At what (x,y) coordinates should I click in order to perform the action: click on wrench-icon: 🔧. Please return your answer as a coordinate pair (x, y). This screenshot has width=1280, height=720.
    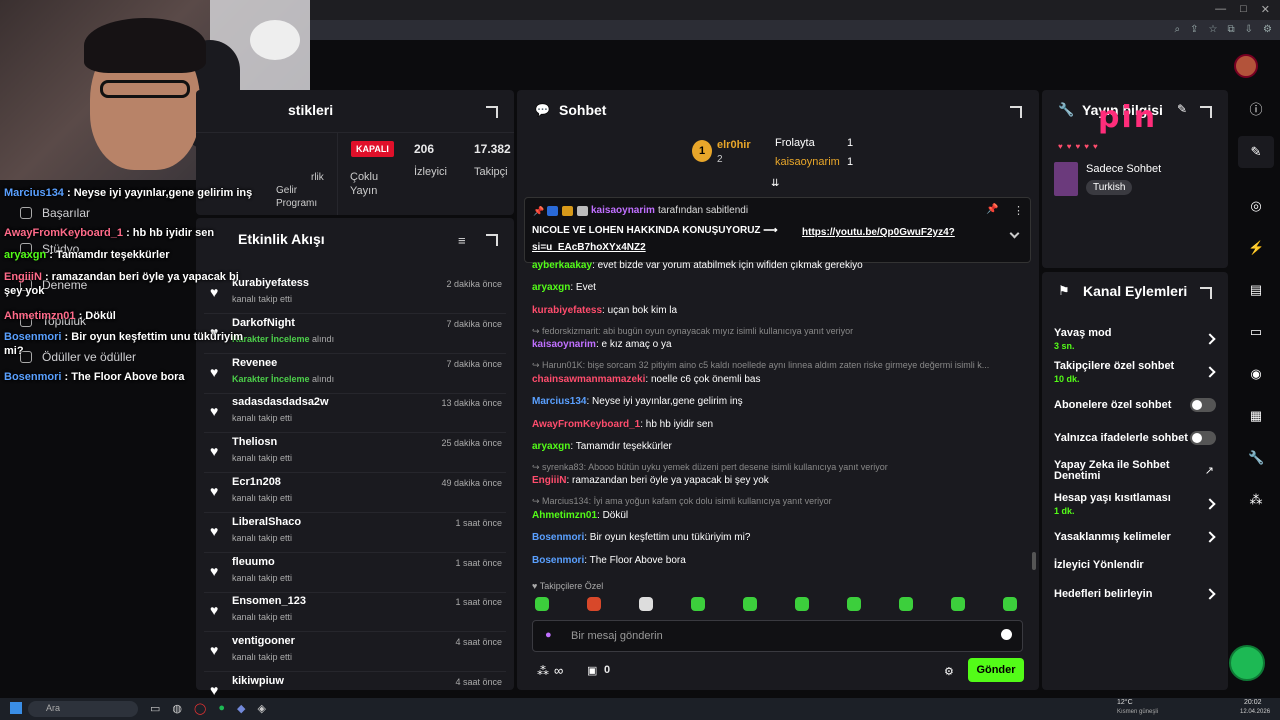
    Looking at the image, I should click on (1256, 458).